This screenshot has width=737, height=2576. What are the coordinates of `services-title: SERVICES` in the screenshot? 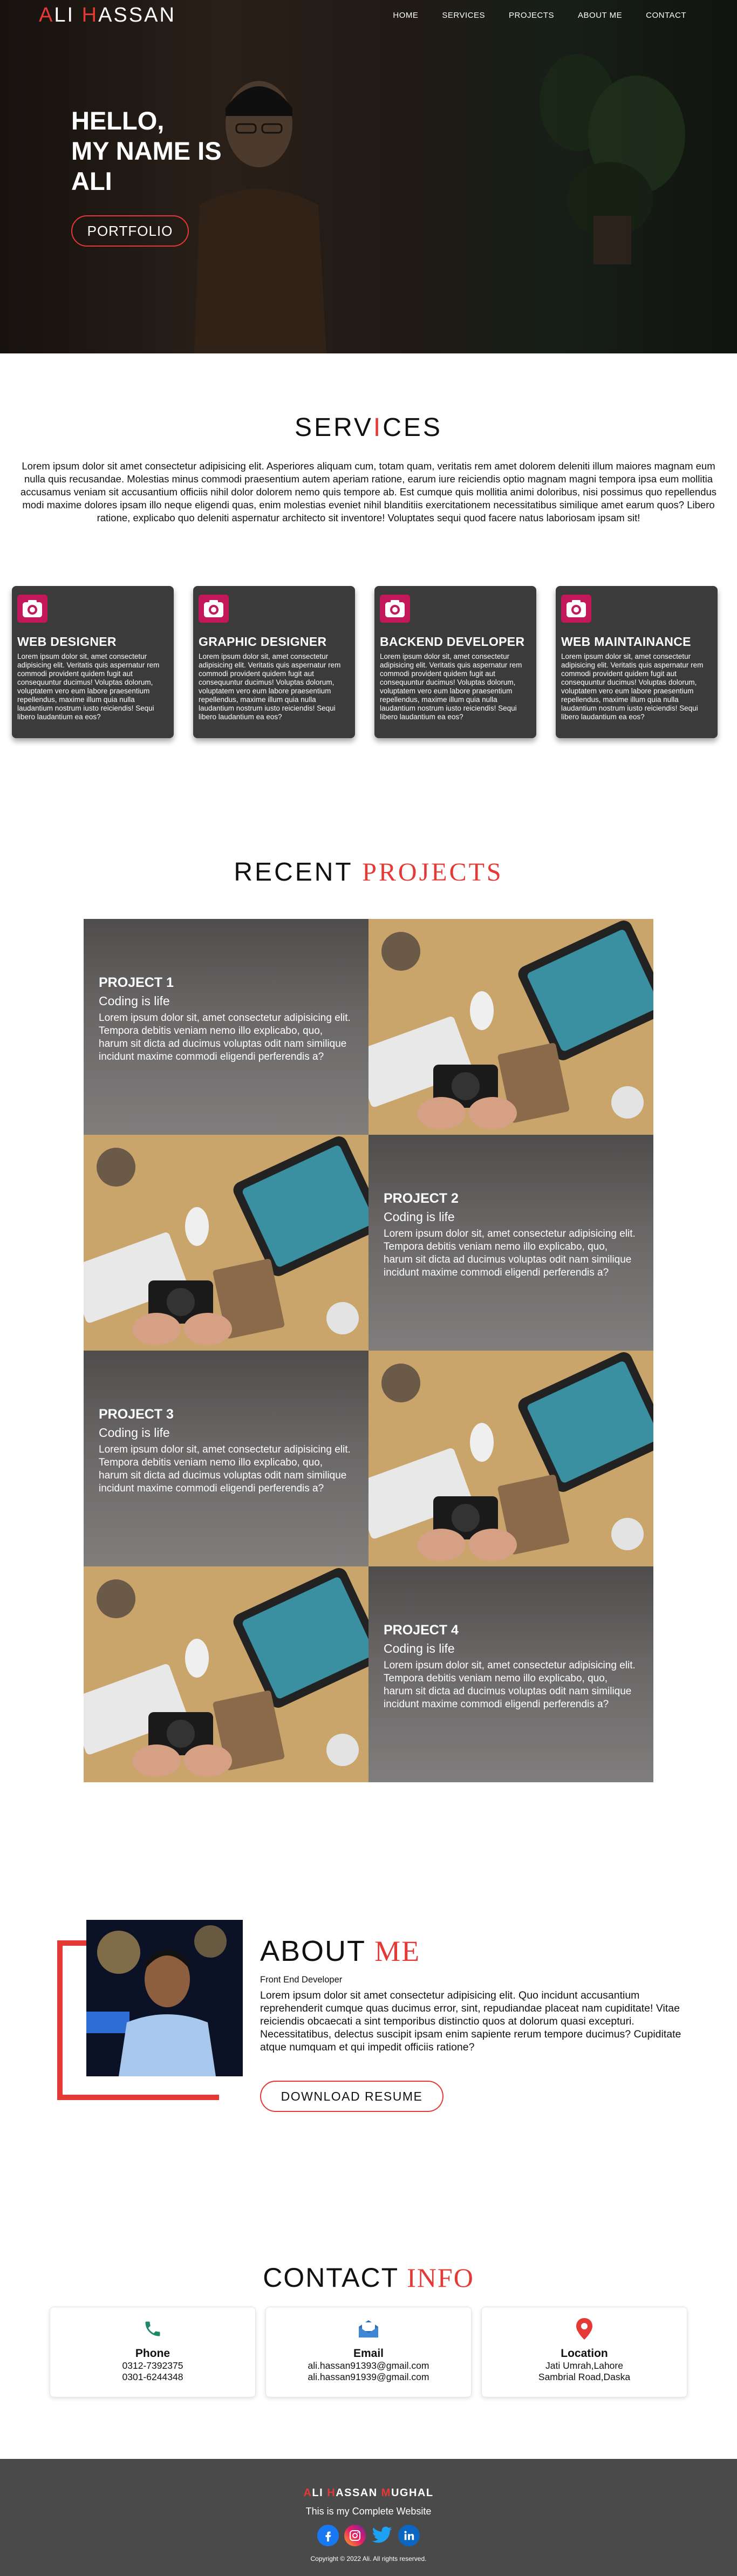 It's located at (368, 427).